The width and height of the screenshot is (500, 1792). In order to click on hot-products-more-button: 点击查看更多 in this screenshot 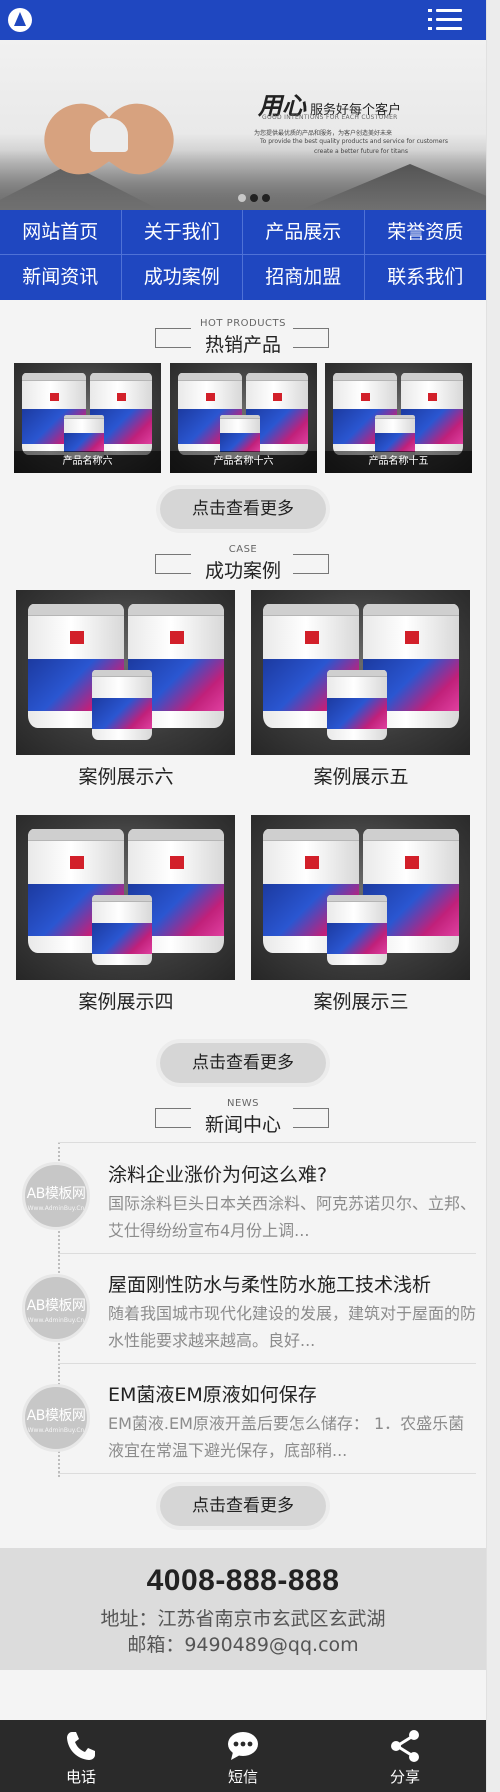, I will do `click(243, 509)`.